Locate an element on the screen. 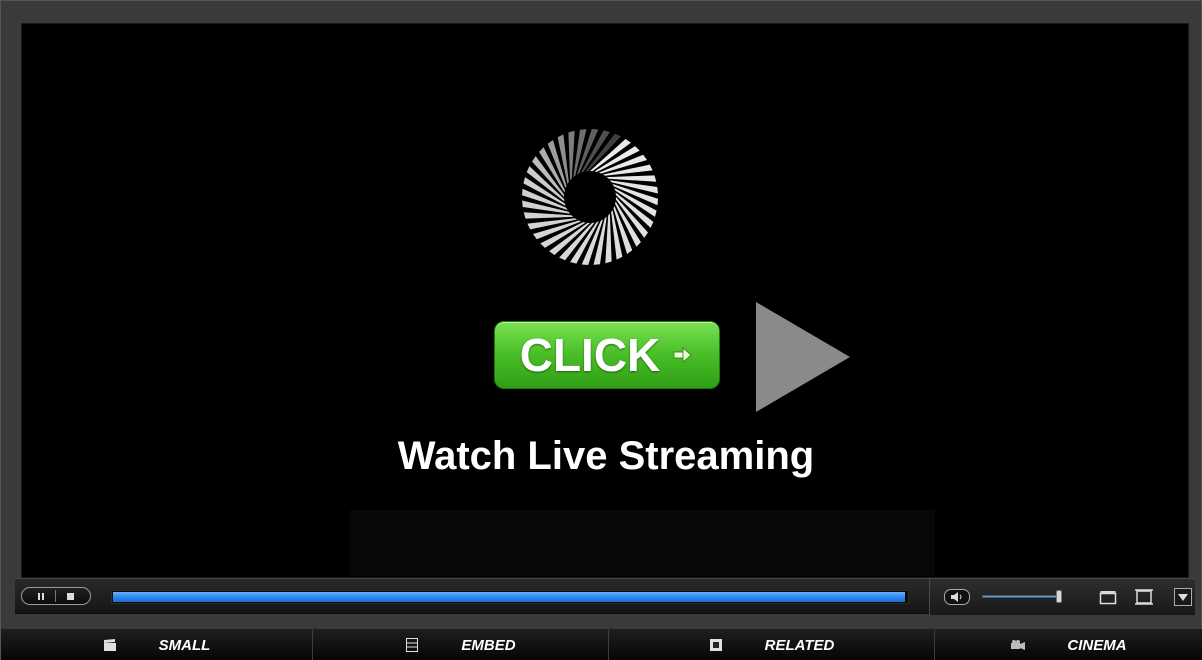 The height and width of the screenshot is (660, 1202). mute-button is located at coordinates (957, 597).